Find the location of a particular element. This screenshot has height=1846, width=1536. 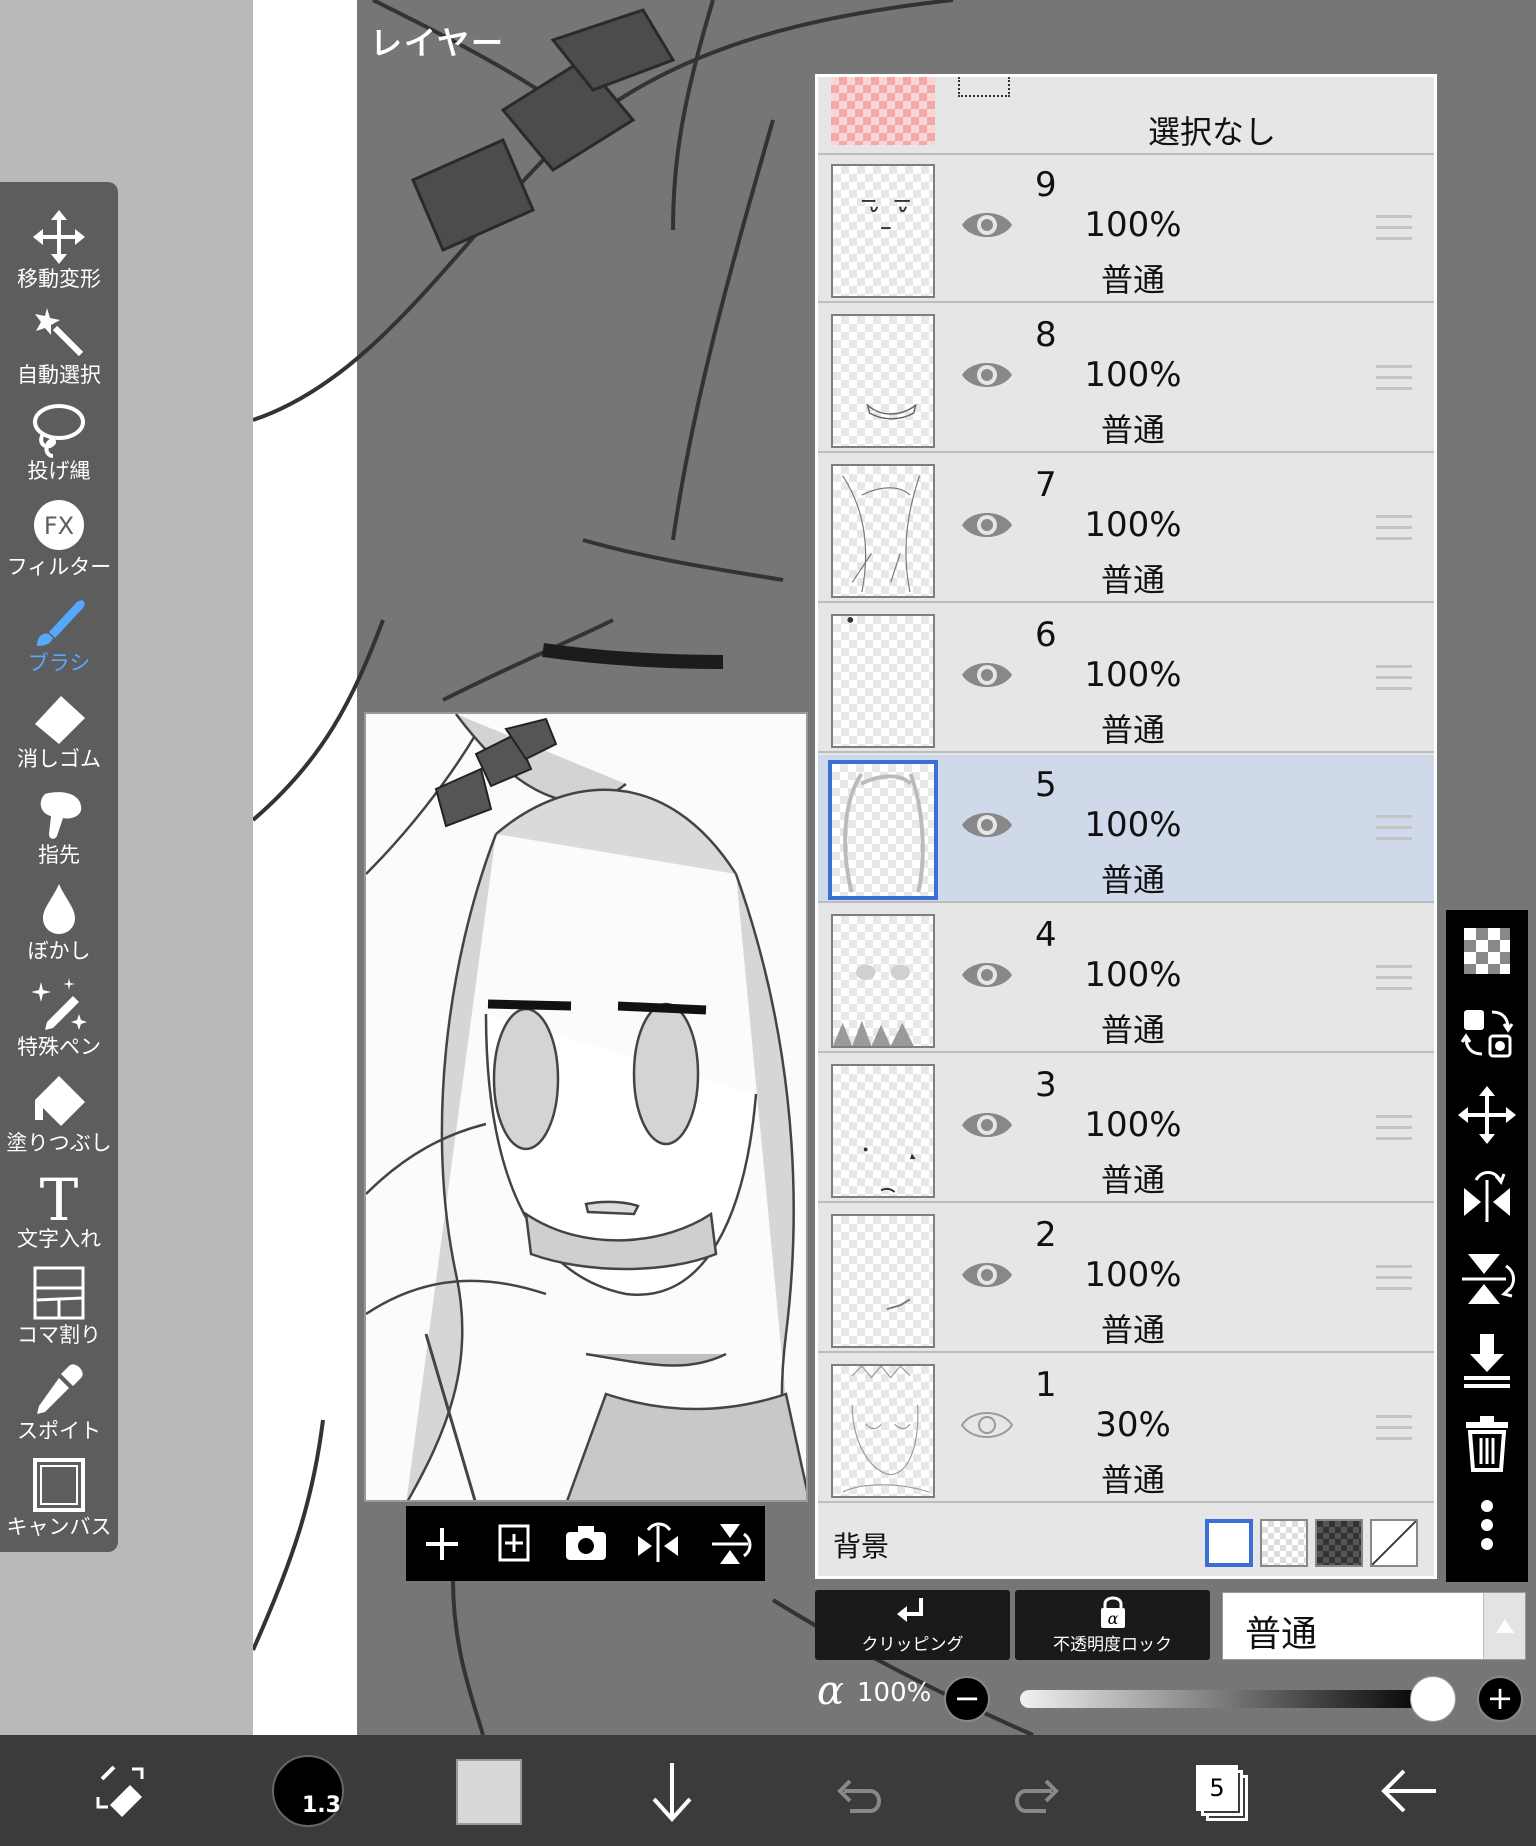

redo-icon is located at coordinates (1039, 1790).